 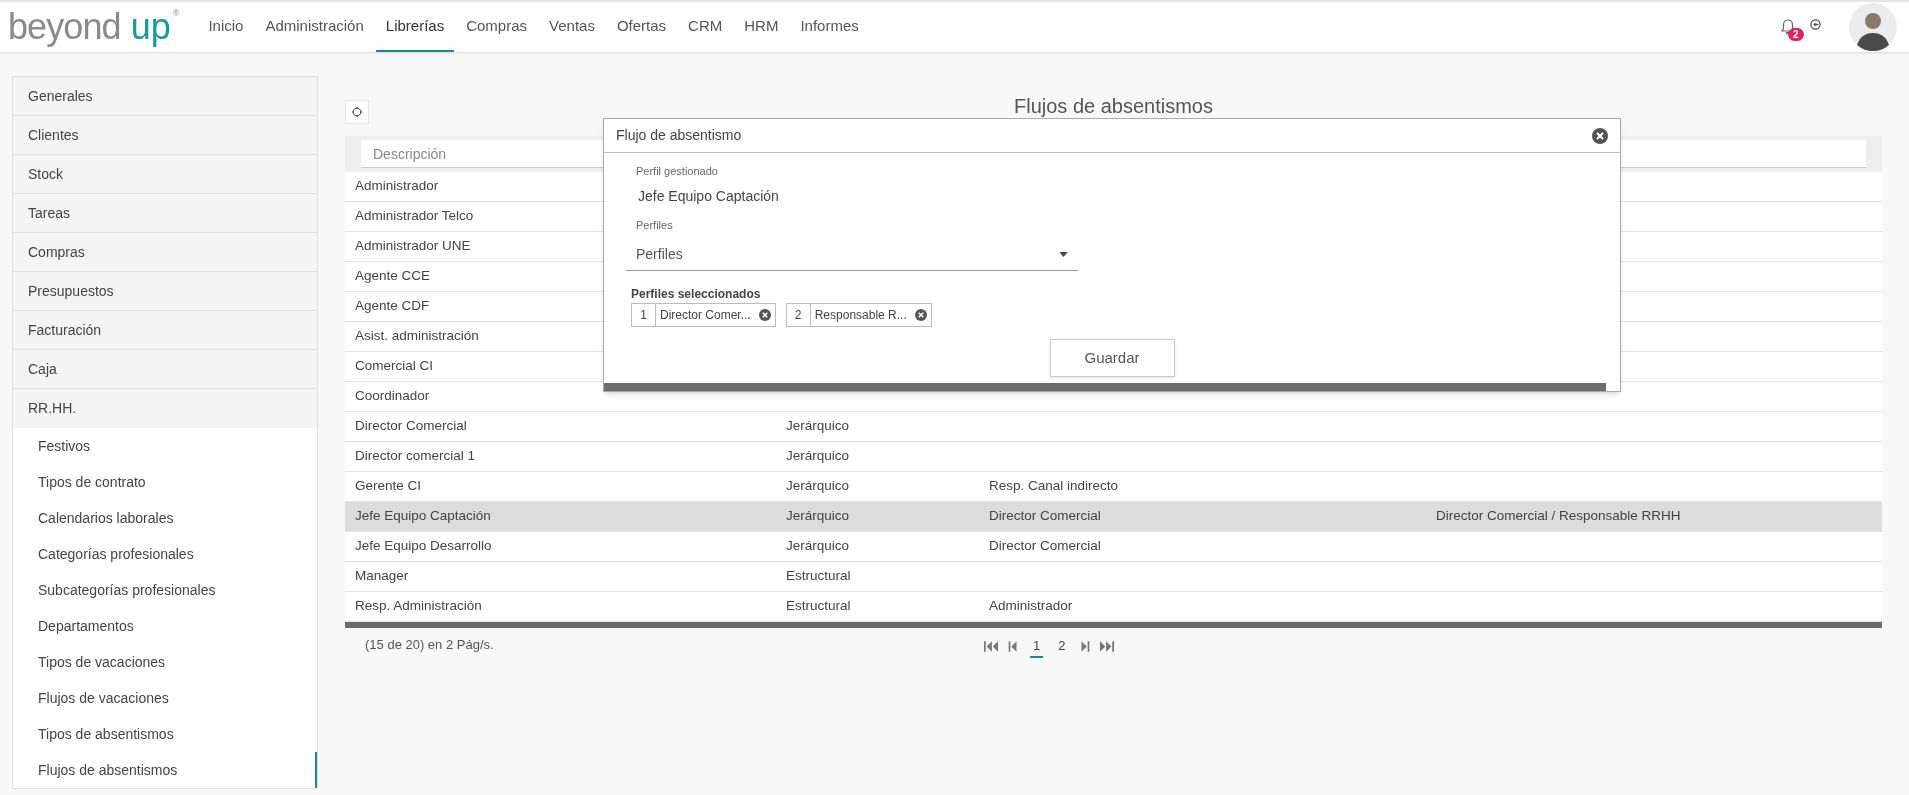 I want to click on table-cell: Gerente CI, so click(x=388, y=486).